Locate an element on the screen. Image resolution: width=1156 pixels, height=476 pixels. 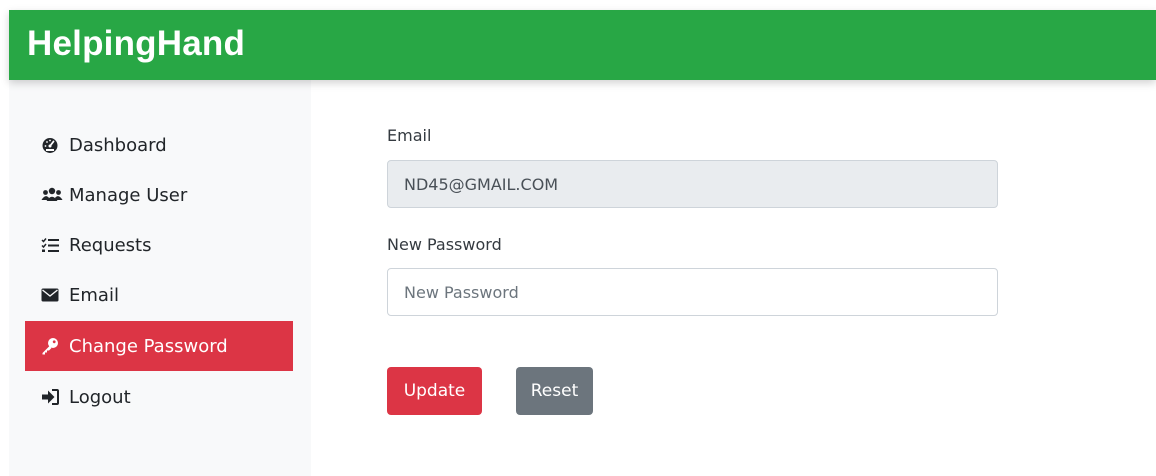
sidebar-item-dashboard: Dashboard is located at coordinates (159, 145).